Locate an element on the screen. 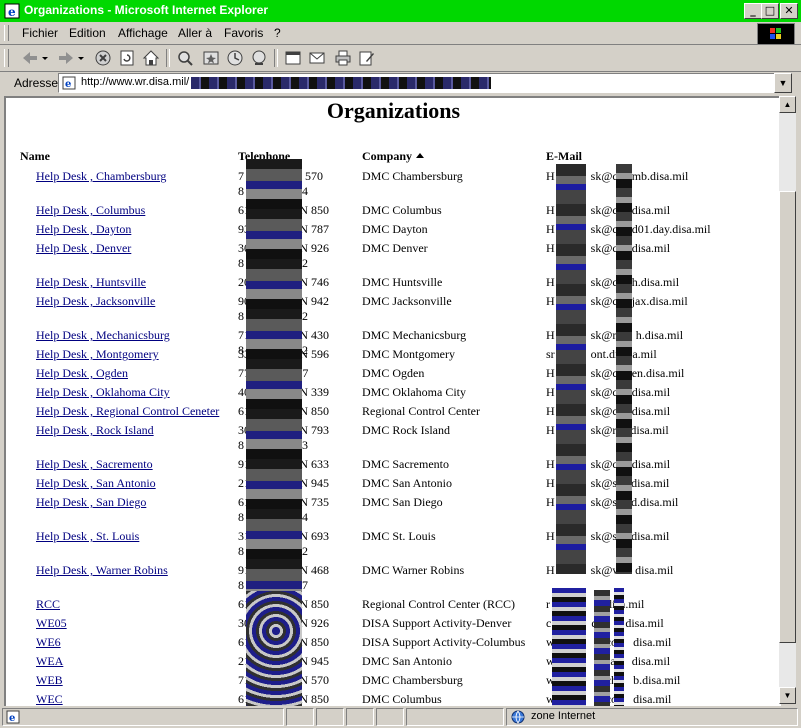  address-bar: Adresse e http://www.wr.disa.mil/ ▼ is located at coordinates (400, 83).